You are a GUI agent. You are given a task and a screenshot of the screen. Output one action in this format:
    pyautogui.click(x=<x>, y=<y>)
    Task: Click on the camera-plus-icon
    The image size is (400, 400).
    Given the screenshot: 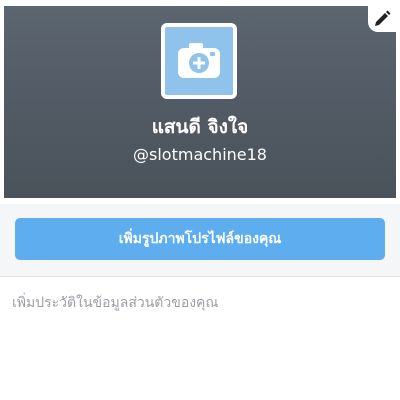 What is the action you would take?
    pyautogui.click(x=199, y=60)
    